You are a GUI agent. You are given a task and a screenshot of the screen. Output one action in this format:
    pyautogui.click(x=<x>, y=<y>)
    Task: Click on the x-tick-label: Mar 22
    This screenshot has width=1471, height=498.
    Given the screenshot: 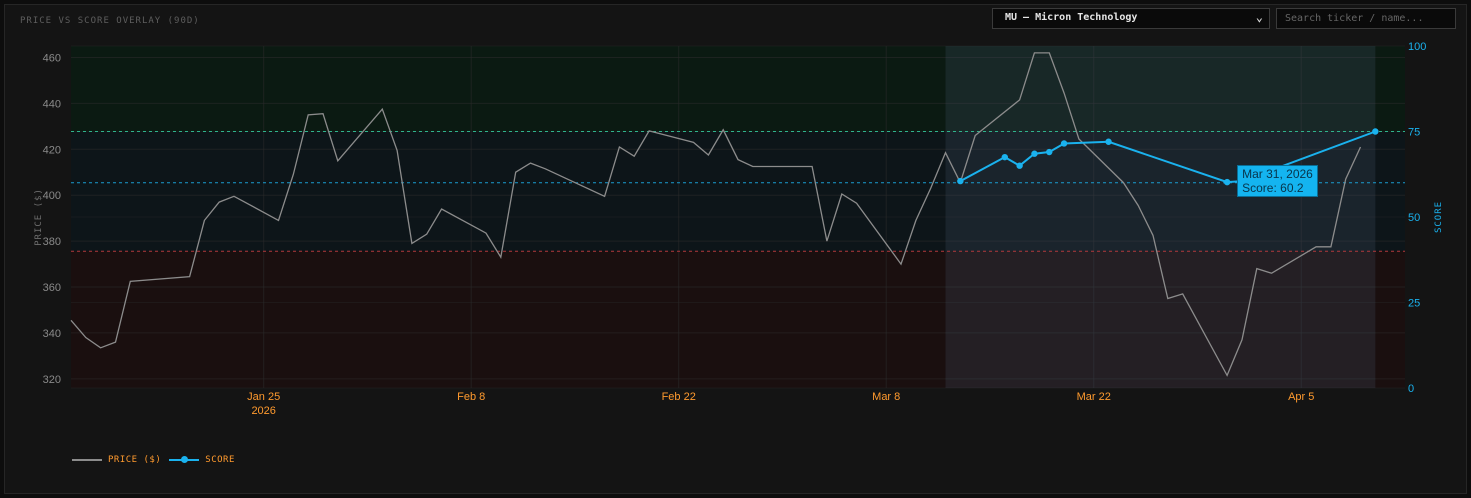 What is the action you would take?
    pyautogui.click(x=1094, y=397)
    